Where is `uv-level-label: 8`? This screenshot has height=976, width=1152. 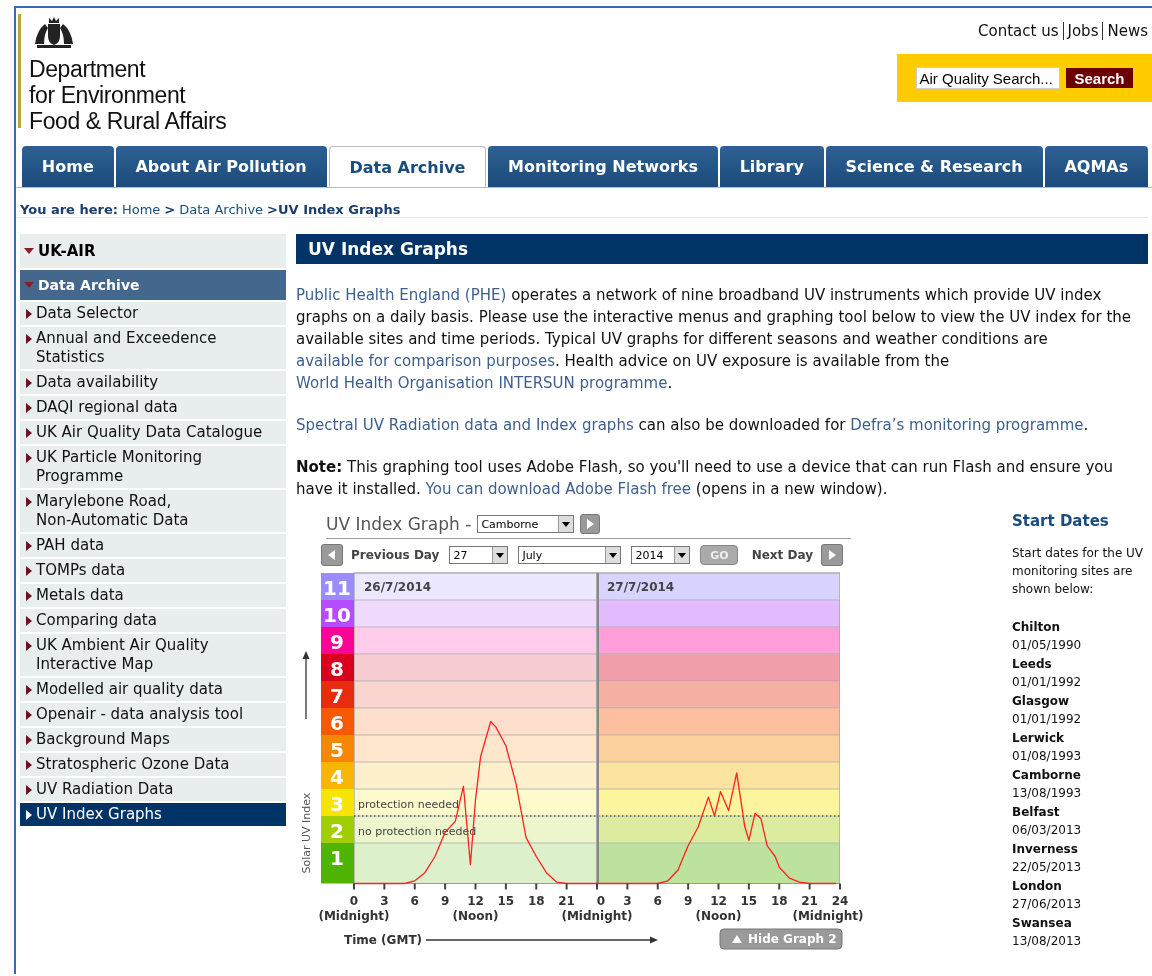
uv-level-label: 8 is located at coordinates (337, 668).